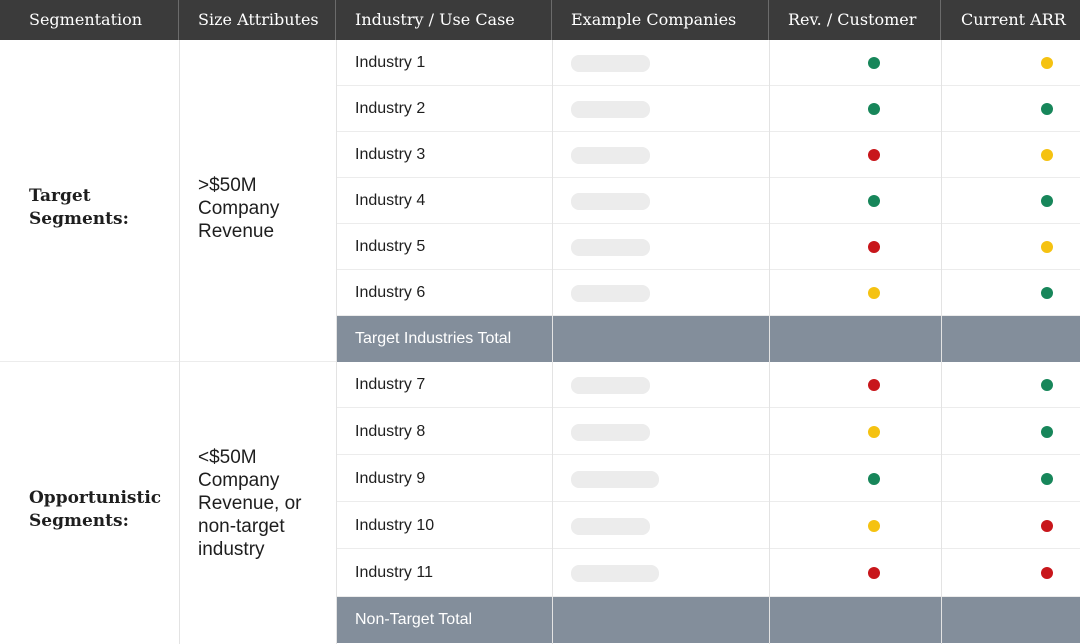 Image resolution: width=1080 pixels, height=644 pixels. What do you see at coordinates (708, 201) in the screenshot?
I see `table-row: Industry 4` at bounding box center [708, 201].